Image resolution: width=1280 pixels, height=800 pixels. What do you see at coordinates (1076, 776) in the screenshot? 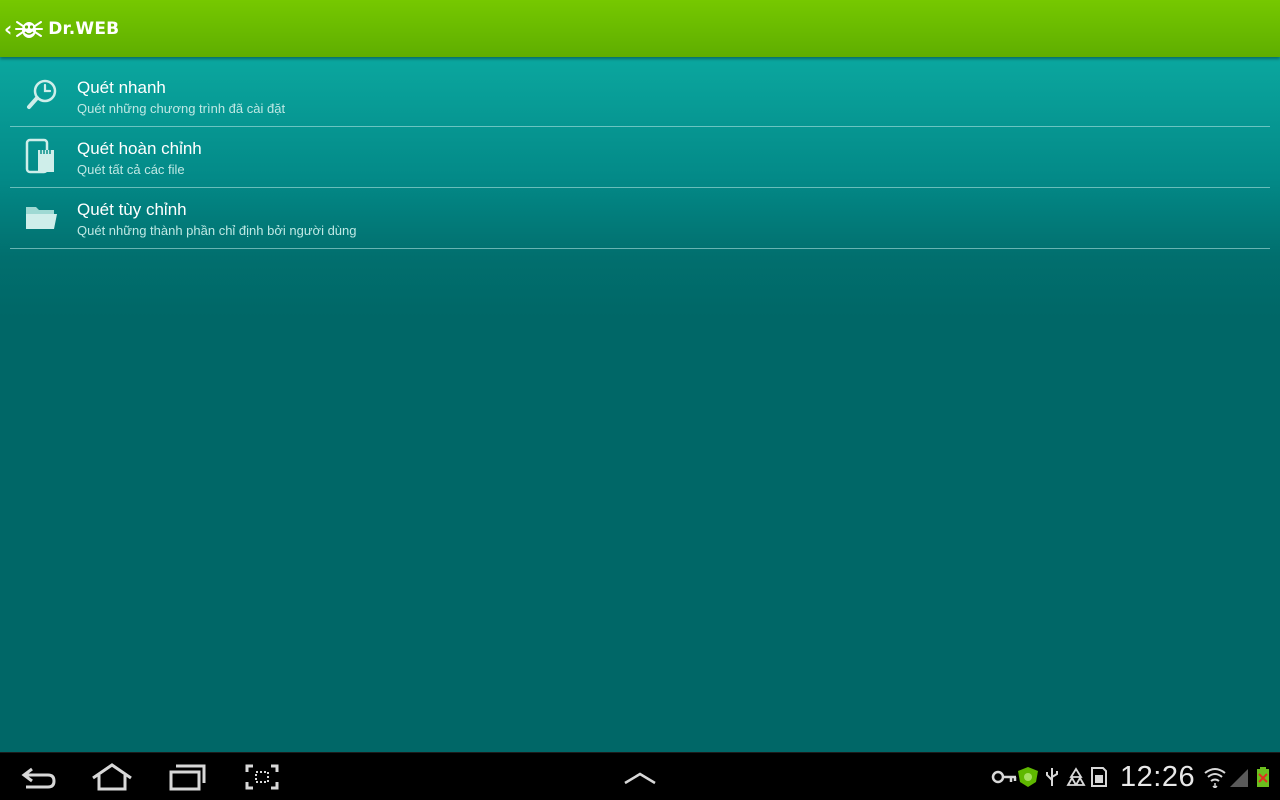
I see `recycle-icon` at bounding box center [1076, 776].